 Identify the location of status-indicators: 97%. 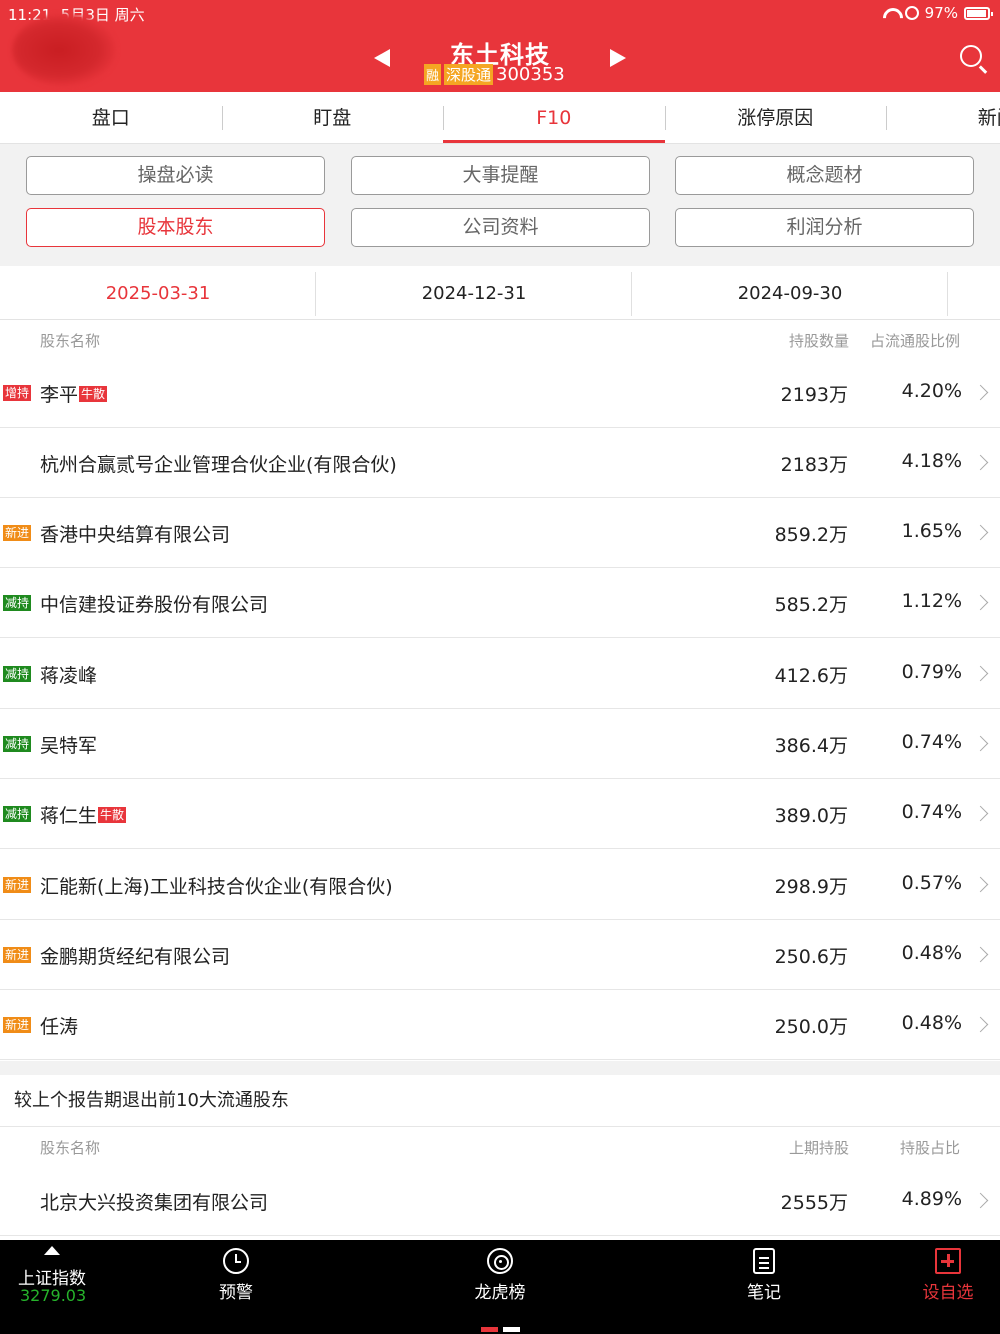
(937, 13).